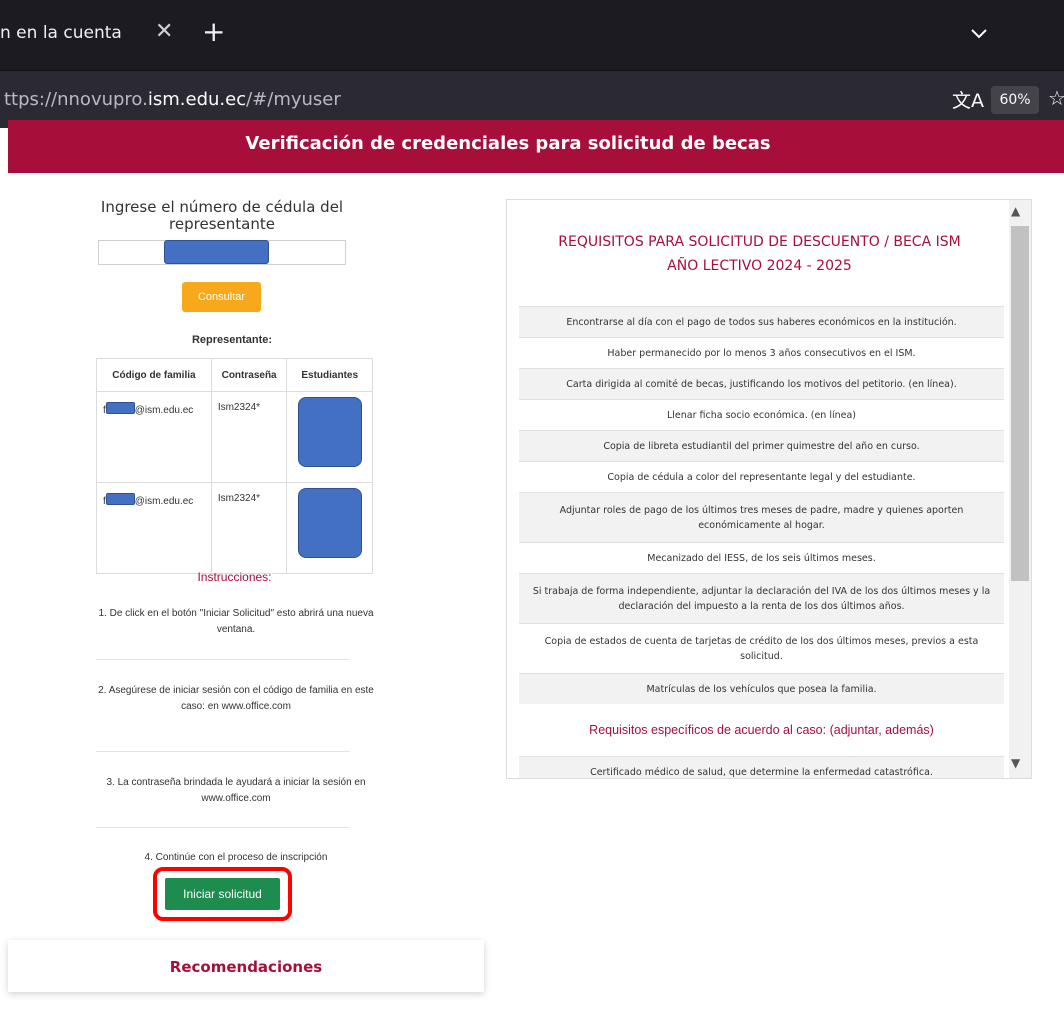 This screenshot has width=1064, height=1012. Describe the element at coordinates (761, 414) in the screenshot. I see `list-item: Llenar ficha socio económica. (en línea)` at that location.